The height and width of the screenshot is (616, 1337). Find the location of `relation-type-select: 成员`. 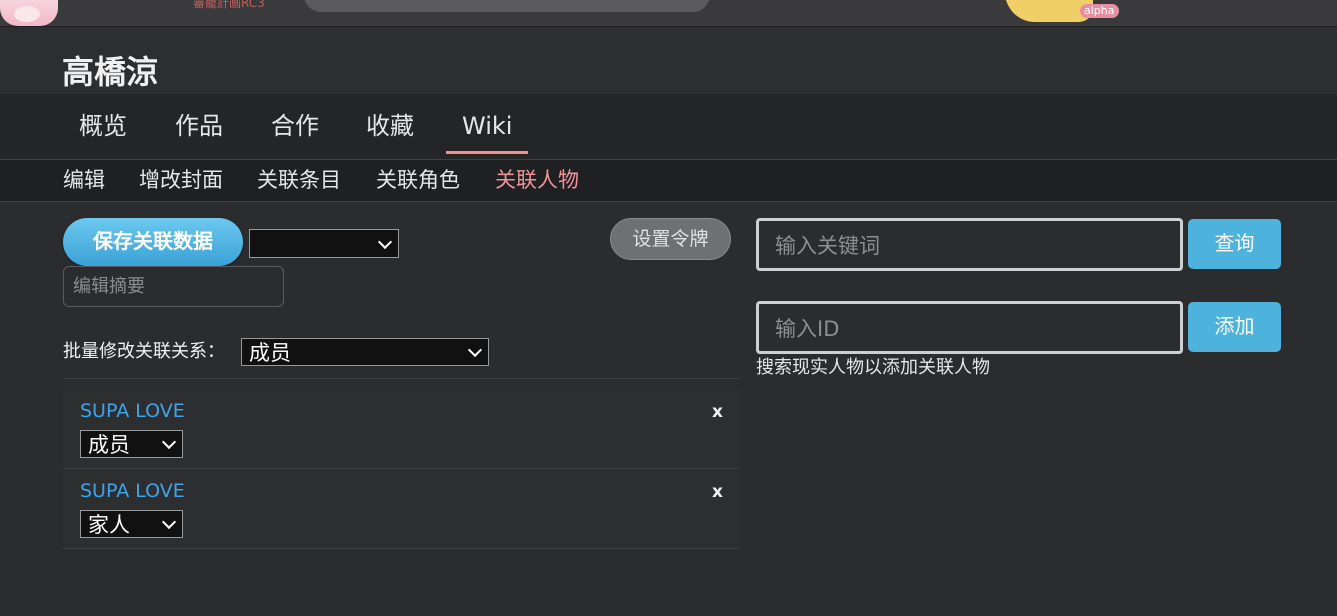

relation-type-select: 成员 is located at coordinates (131, 444).